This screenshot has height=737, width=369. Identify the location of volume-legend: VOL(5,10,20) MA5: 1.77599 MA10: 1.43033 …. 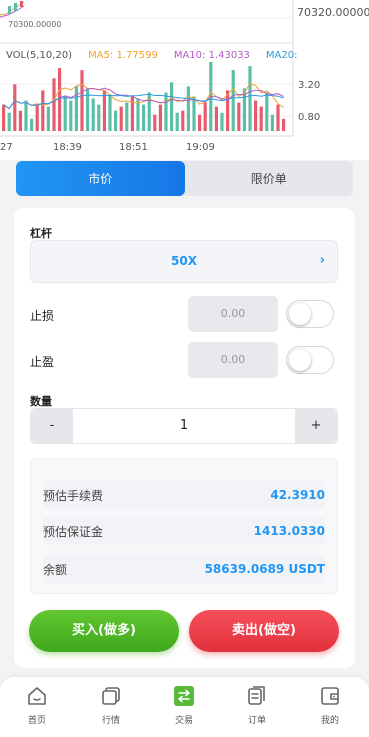
(151, 55).